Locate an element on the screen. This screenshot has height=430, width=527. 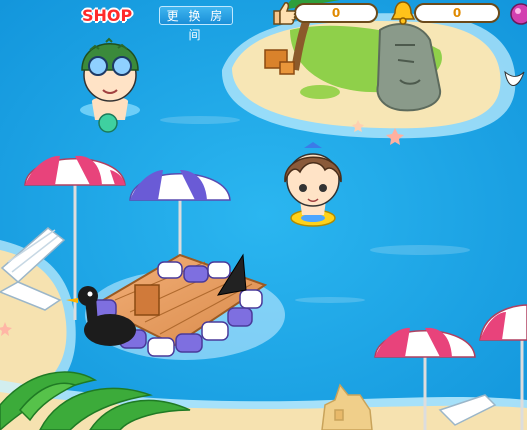
bells-counter: 0 is located at coordinates (457, 13).